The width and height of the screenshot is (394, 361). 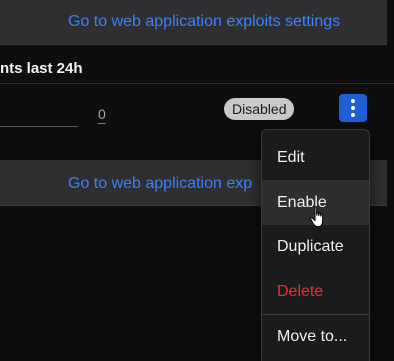 I want to click on more-actions-button, so click(x=353, y=108).